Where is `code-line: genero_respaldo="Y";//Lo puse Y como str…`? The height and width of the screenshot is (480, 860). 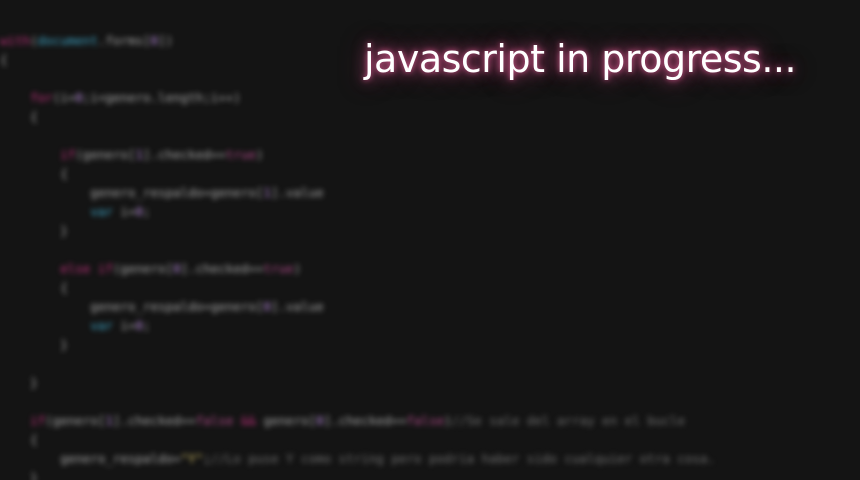
code-line: genero_respaldo="Y";//Lo puse Y como str… is located at coordinates (430, 458).